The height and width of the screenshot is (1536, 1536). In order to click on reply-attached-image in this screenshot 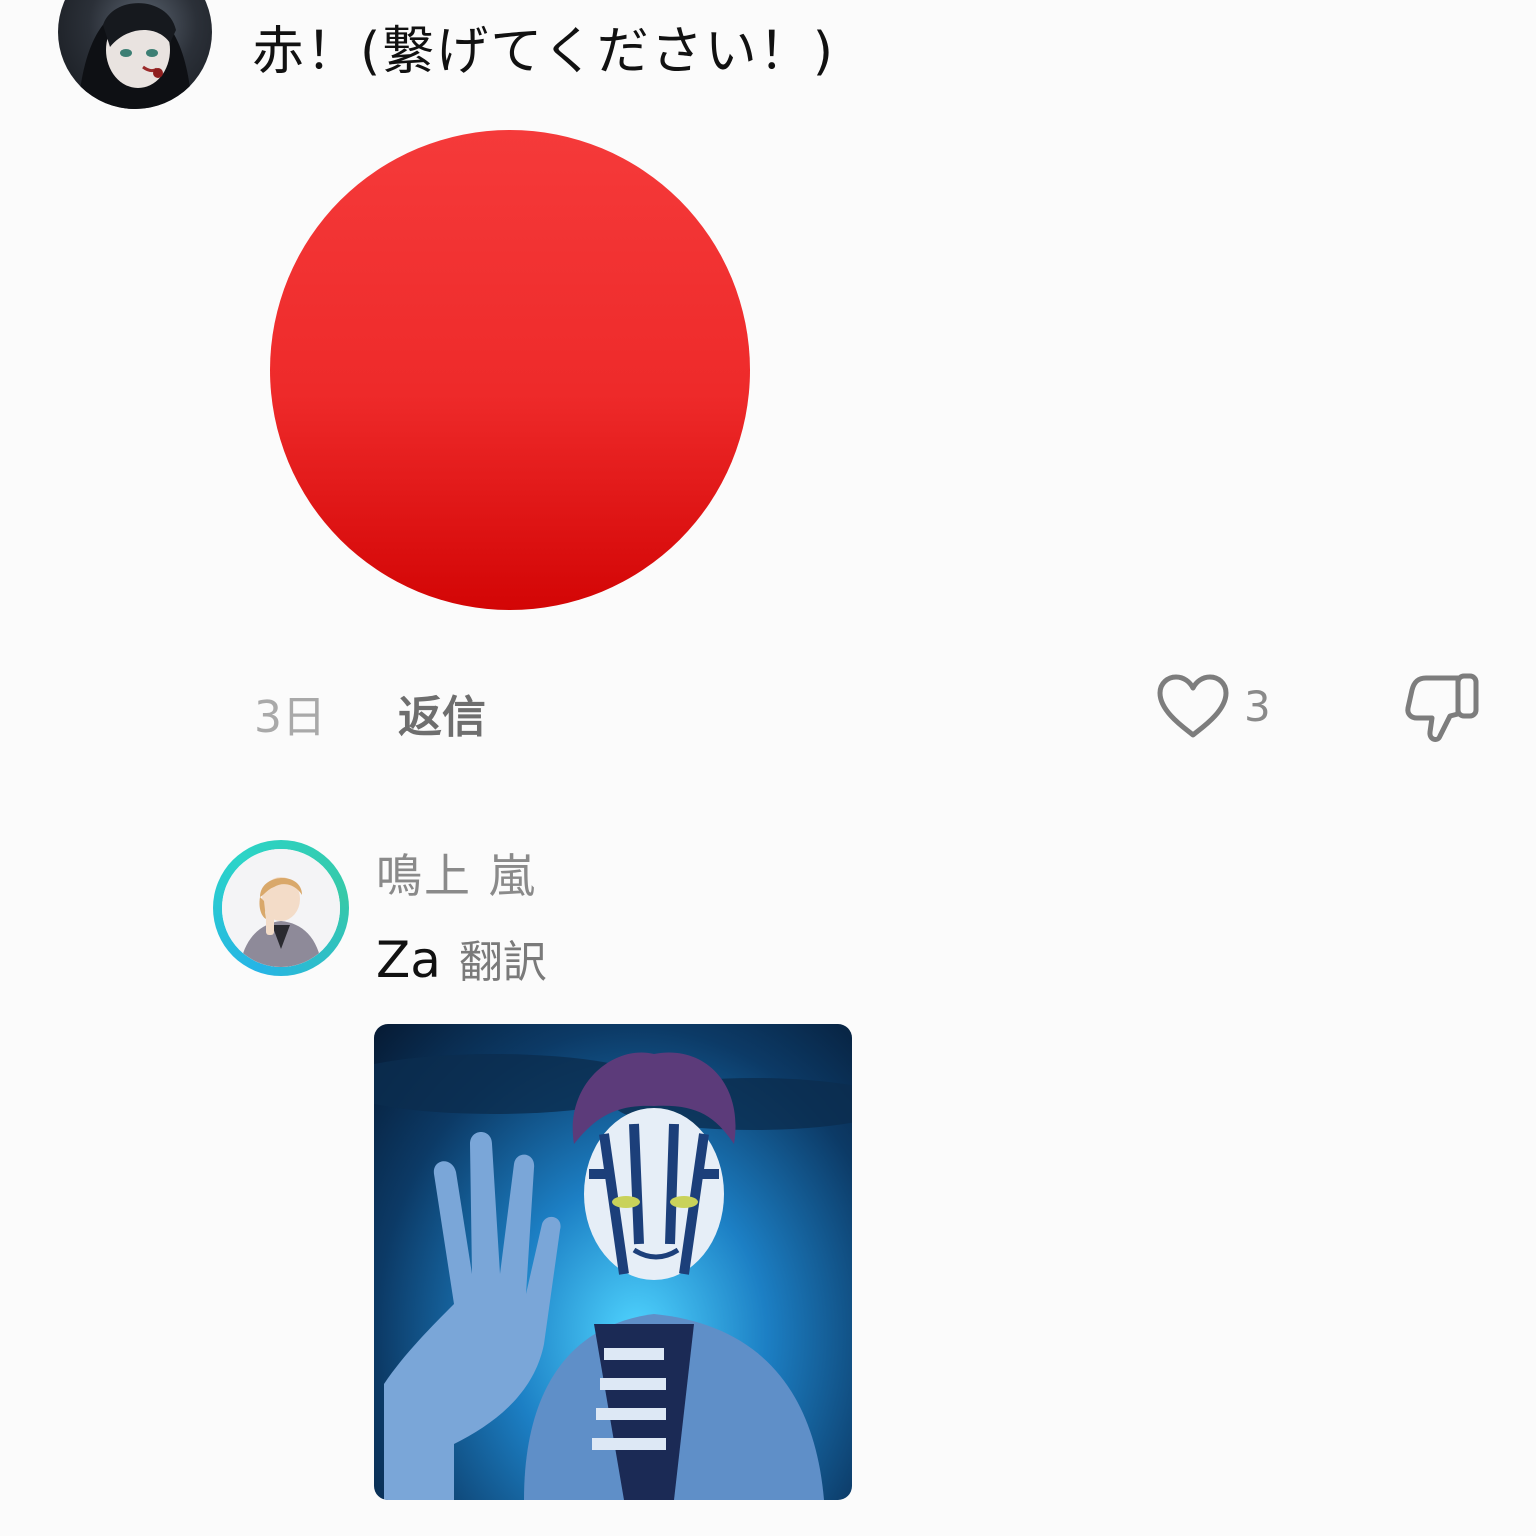, I will do `click(613, 1262)`.